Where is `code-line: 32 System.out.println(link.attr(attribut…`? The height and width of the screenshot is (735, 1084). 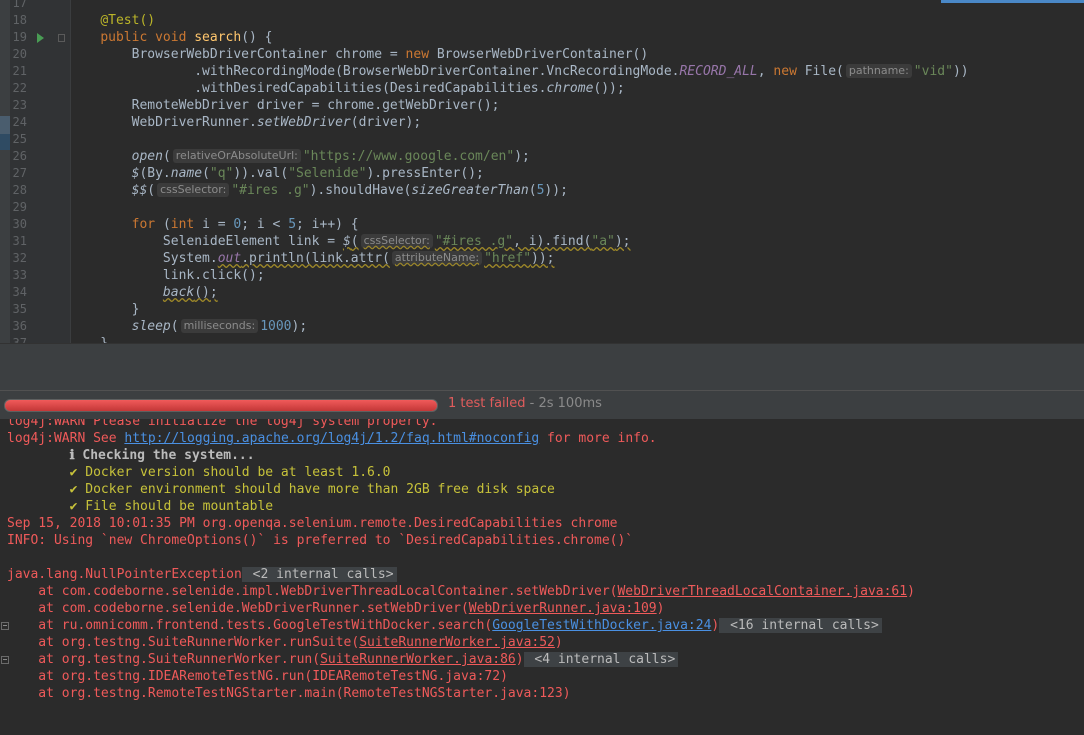 code-line: 32 System.out.println(link.attr(attribut… is located at coordinates (542, 258).